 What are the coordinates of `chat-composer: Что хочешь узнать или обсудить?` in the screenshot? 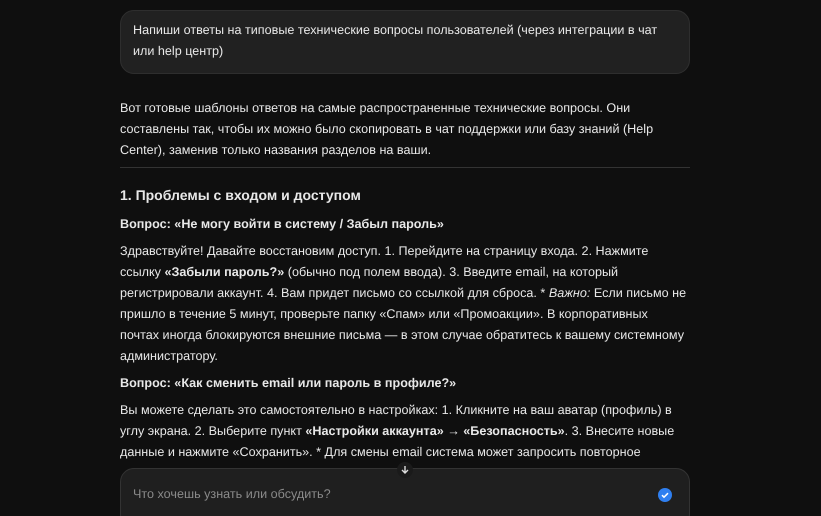 It's located at (405, 492).